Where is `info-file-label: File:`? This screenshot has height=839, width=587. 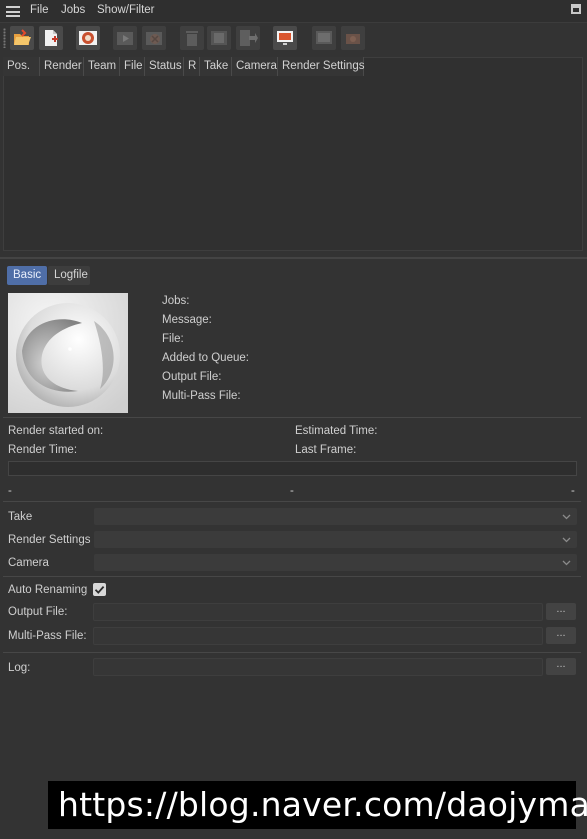 info-file-label: File: is located at coordinates (173, 339).